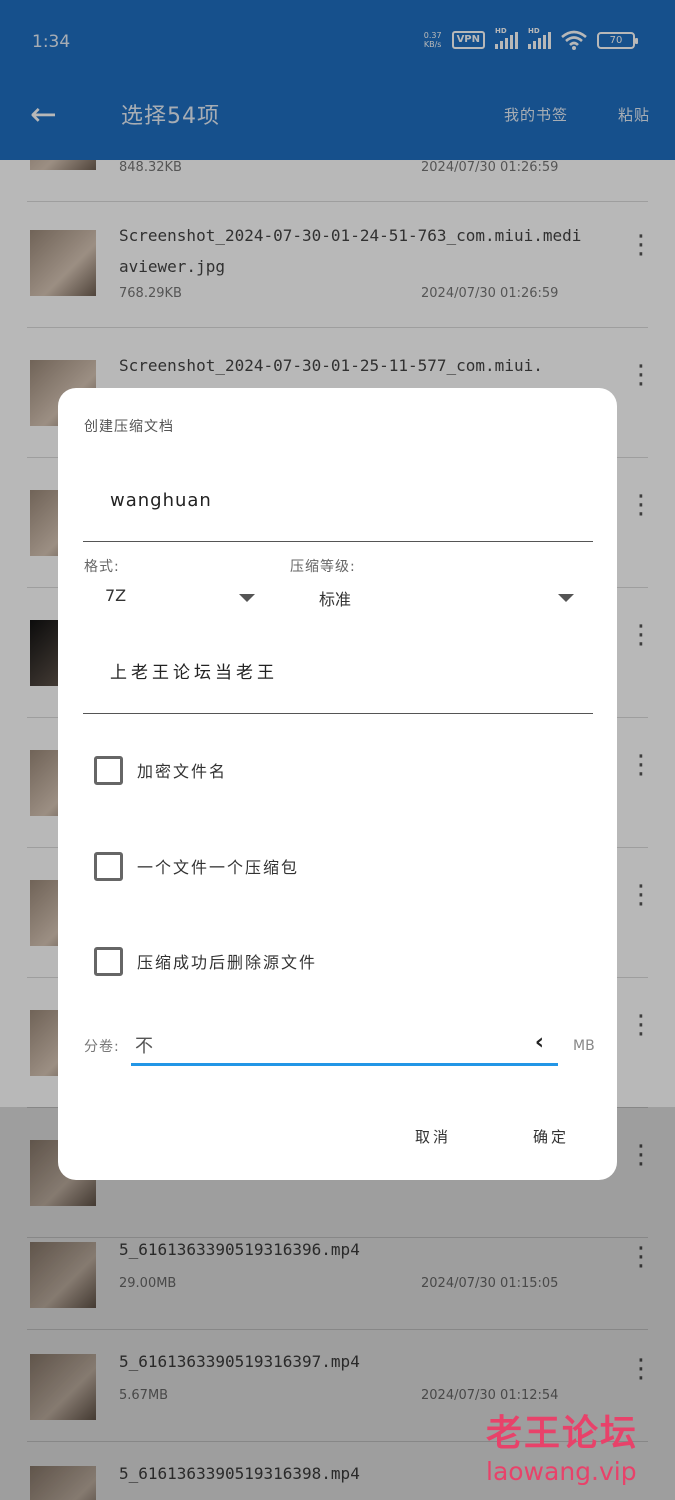  Describe the element at coordinates (335, 599) in the screenshot. I see `compression-level-value: 标准` at that location.